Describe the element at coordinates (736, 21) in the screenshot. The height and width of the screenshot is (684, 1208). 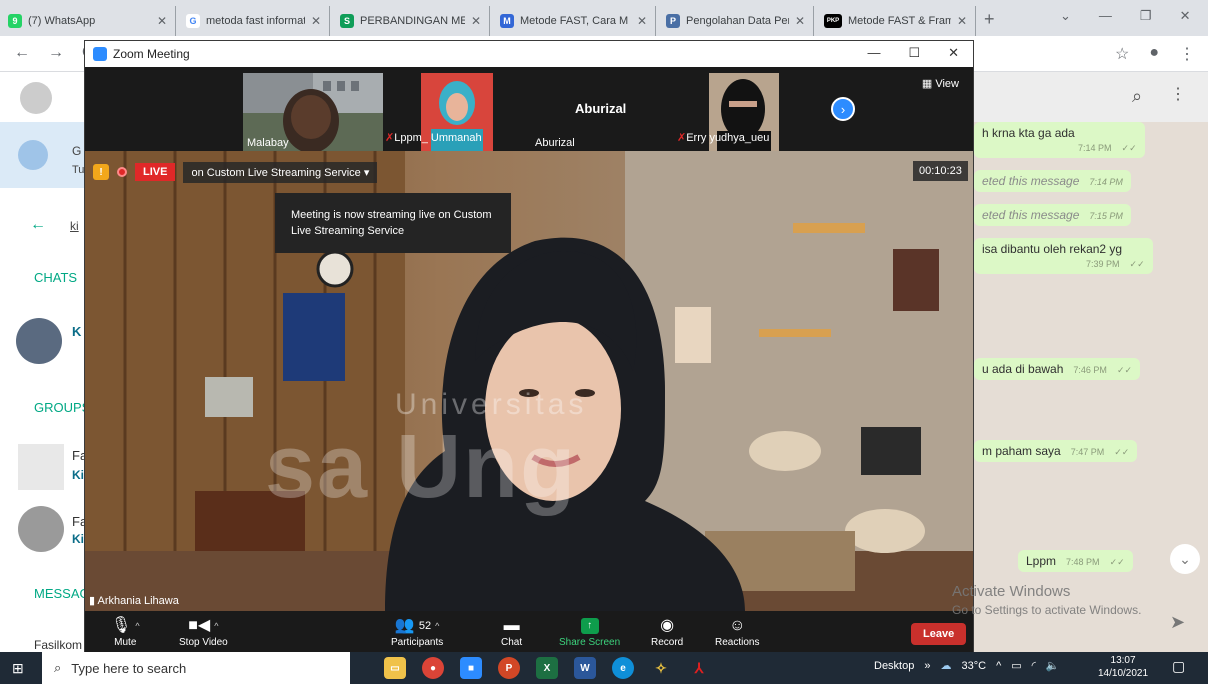
I see `tab-pengolahan-data: P Pengolahan Data Pen ✕` at that location.